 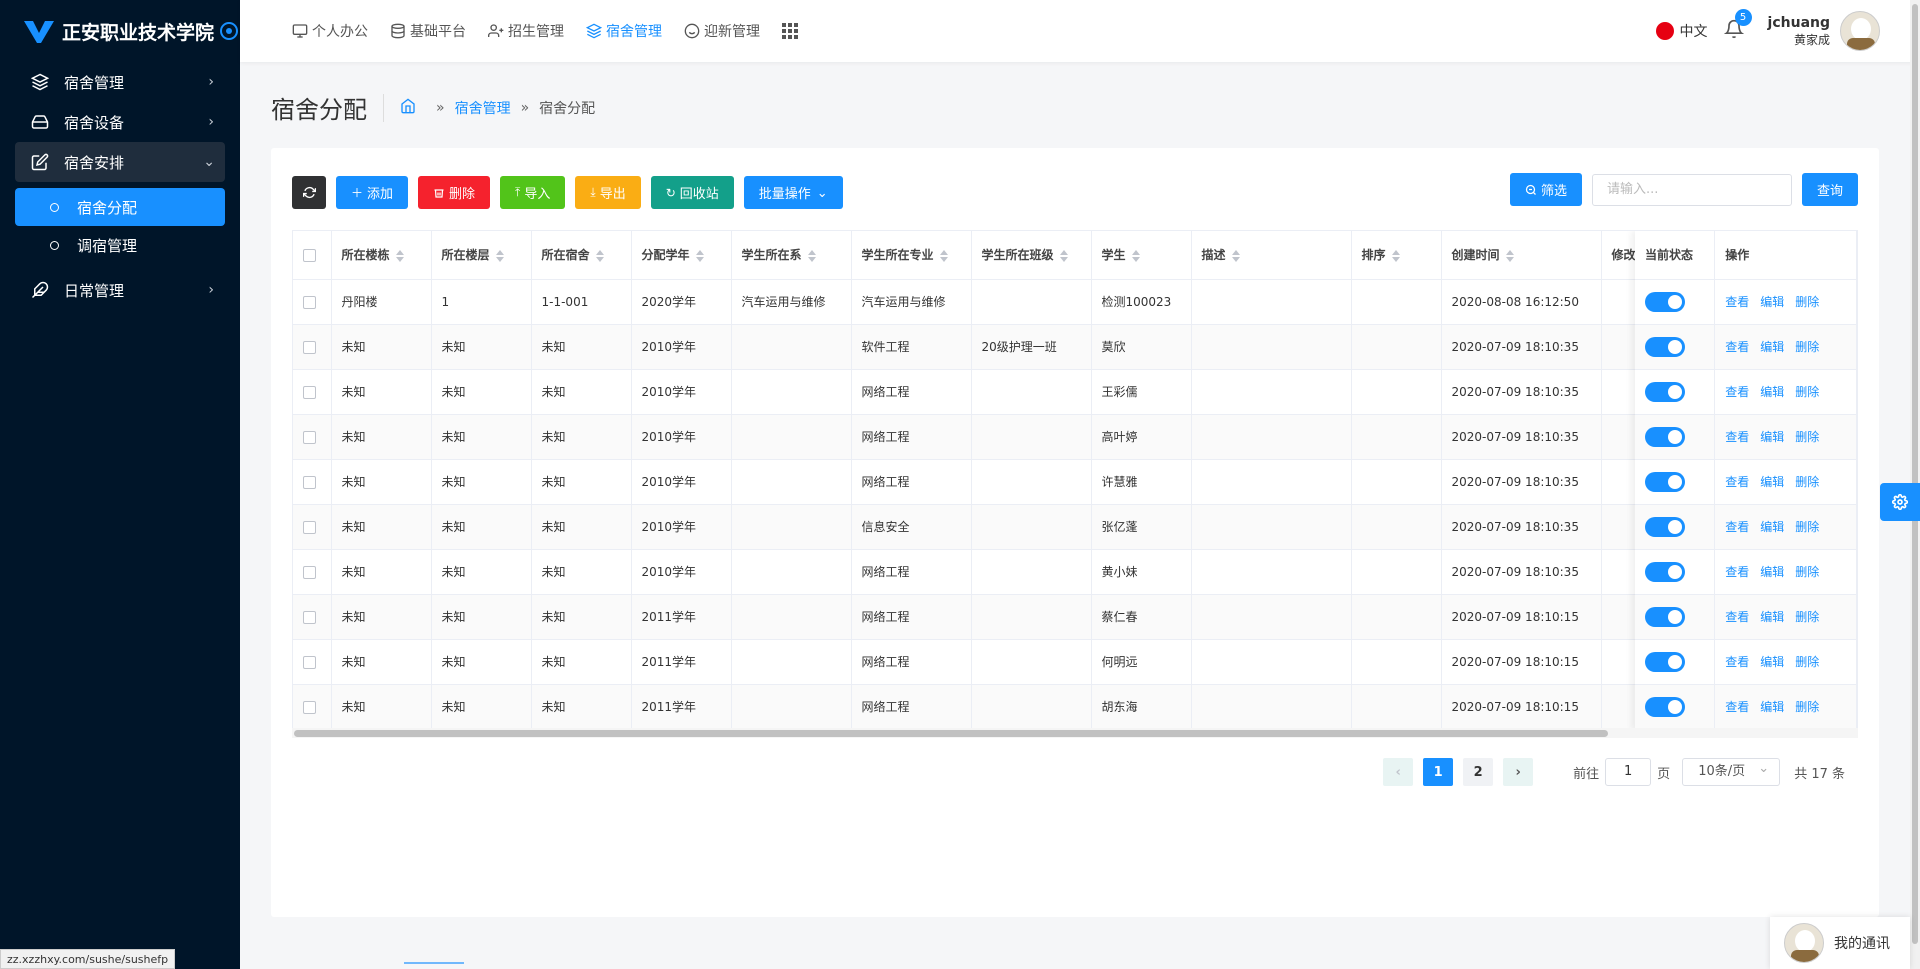 I want to click on column-header: 创建时间, so click(x=1521, y=255).